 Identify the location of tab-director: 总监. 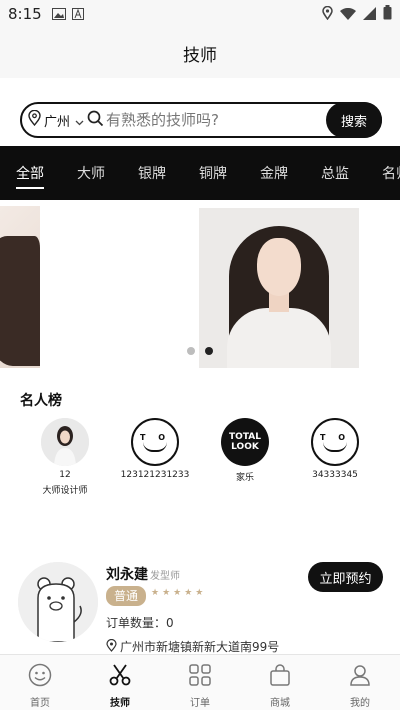
(335, 173).